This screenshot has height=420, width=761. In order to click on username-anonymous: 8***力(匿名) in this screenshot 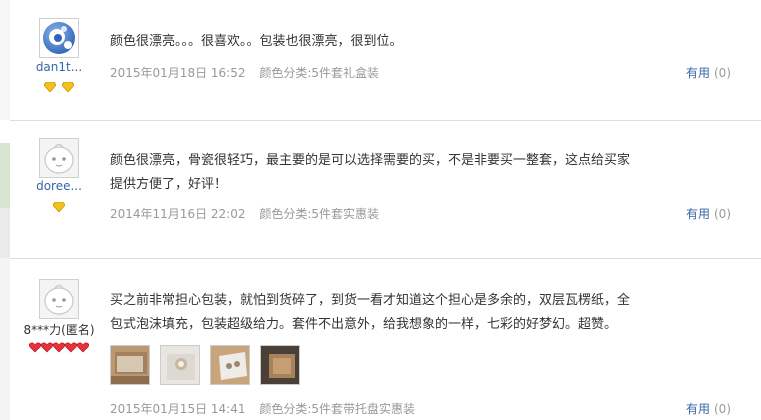, I will do `click(59, 330)`.